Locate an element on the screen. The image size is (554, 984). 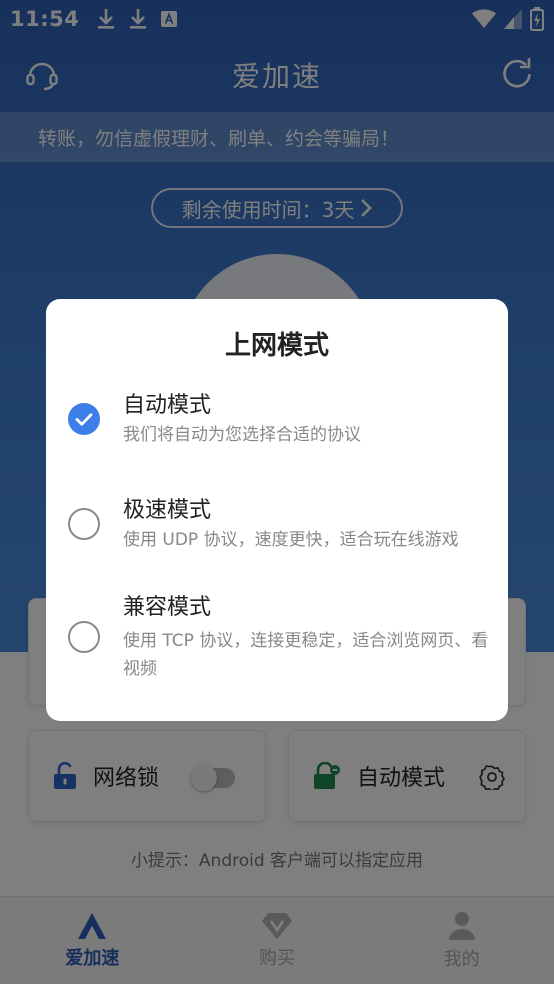
option-auto-mode: 自动模式 我们将自动为您选择合适的协议 is located at coordinates (277, 427).